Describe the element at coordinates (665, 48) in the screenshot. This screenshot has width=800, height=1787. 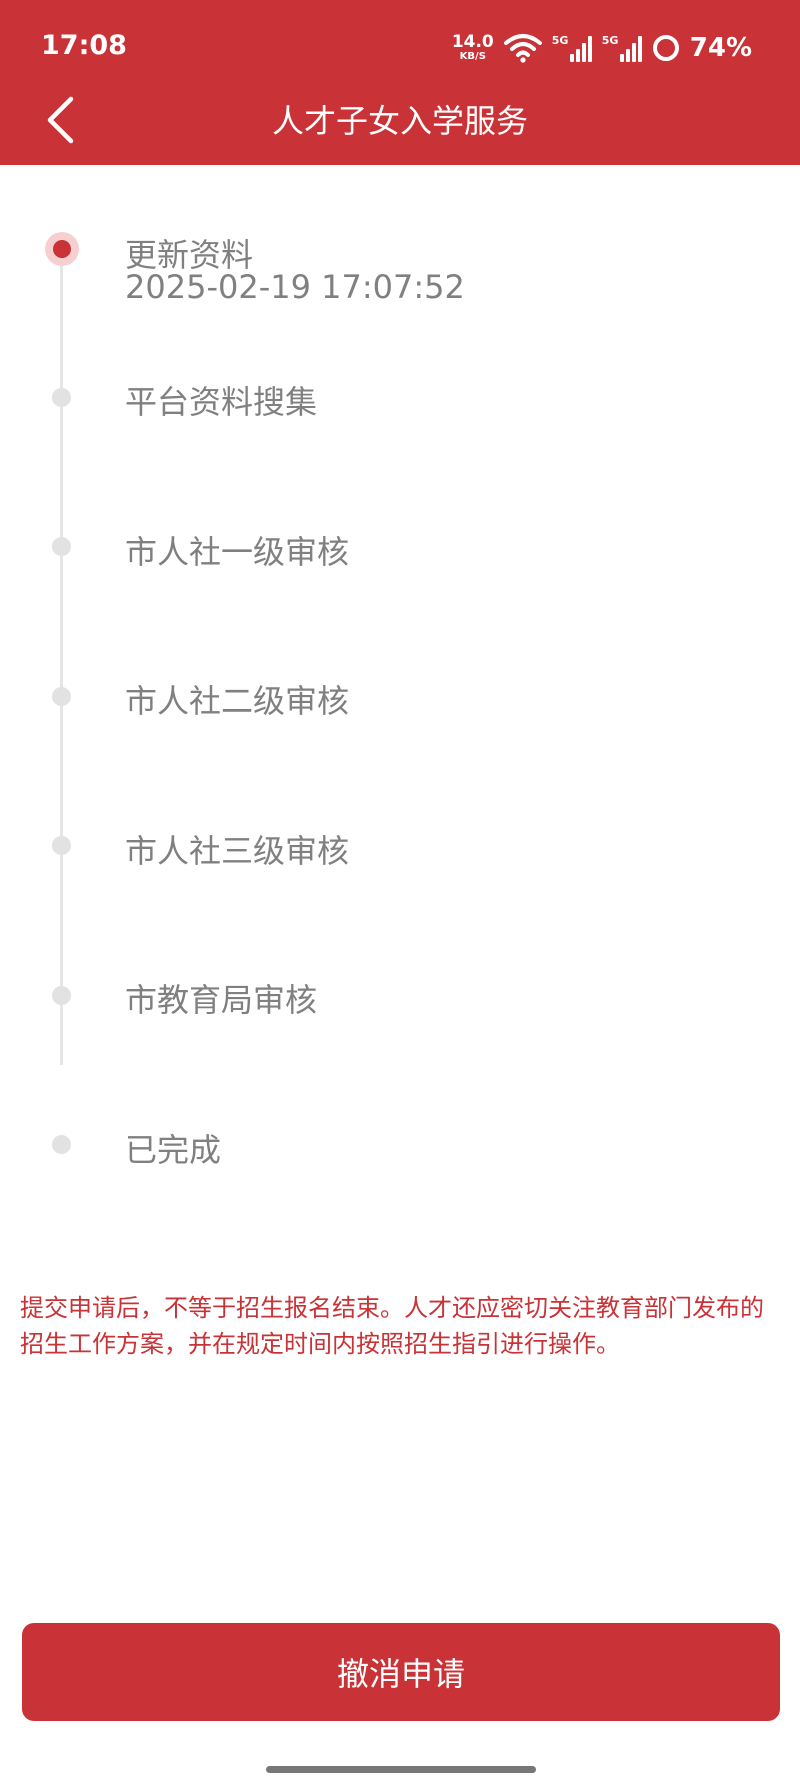
I see `battery-icon` at that location.